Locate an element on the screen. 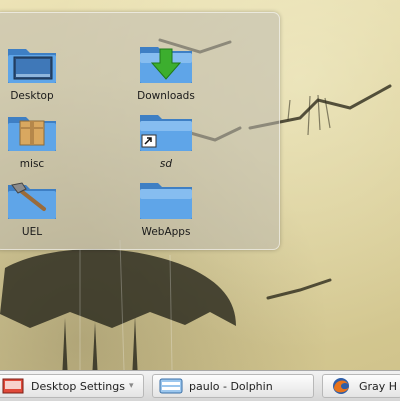 The width and height of the screenshot is (400, 401). uel-folder-item: UEL is located at coordinates (43, 209).